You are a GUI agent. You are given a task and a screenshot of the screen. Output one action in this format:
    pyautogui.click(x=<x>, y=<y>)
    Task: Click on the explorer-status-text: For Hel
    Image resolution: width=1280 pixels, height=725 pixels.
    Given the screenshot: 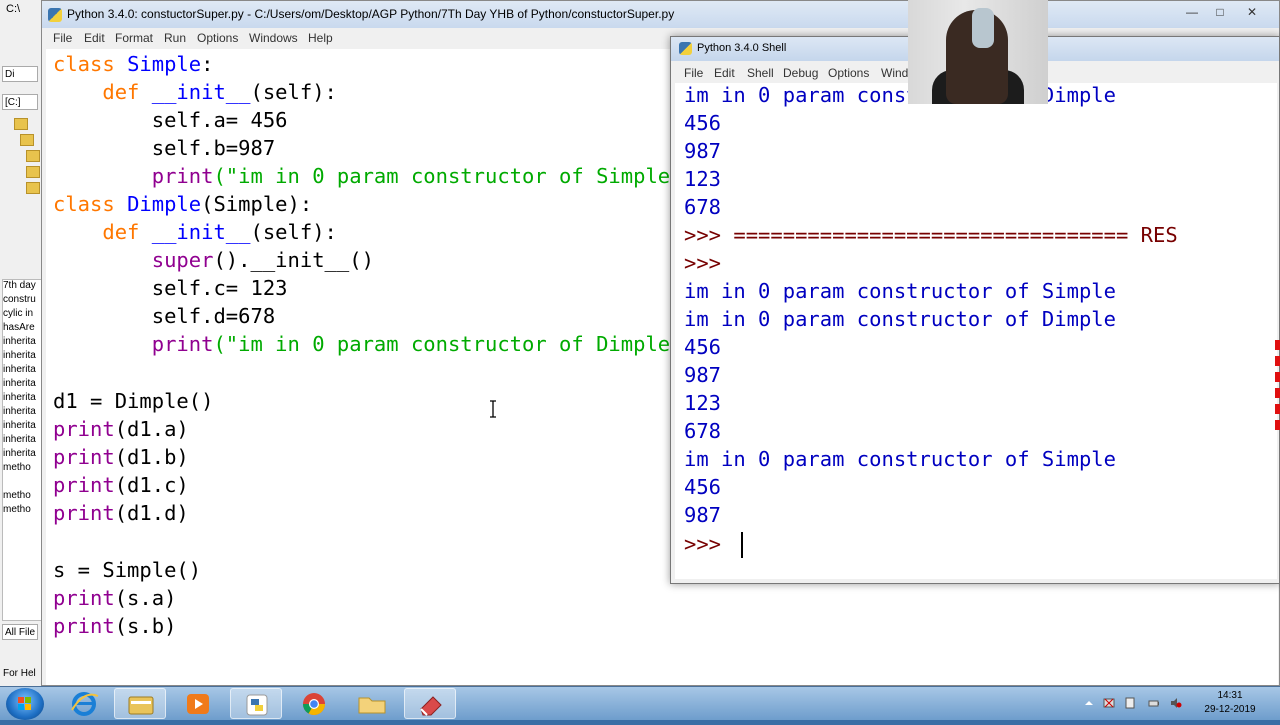 What is the action you would take?
    pyautogui.click(x=19, y=673)
    